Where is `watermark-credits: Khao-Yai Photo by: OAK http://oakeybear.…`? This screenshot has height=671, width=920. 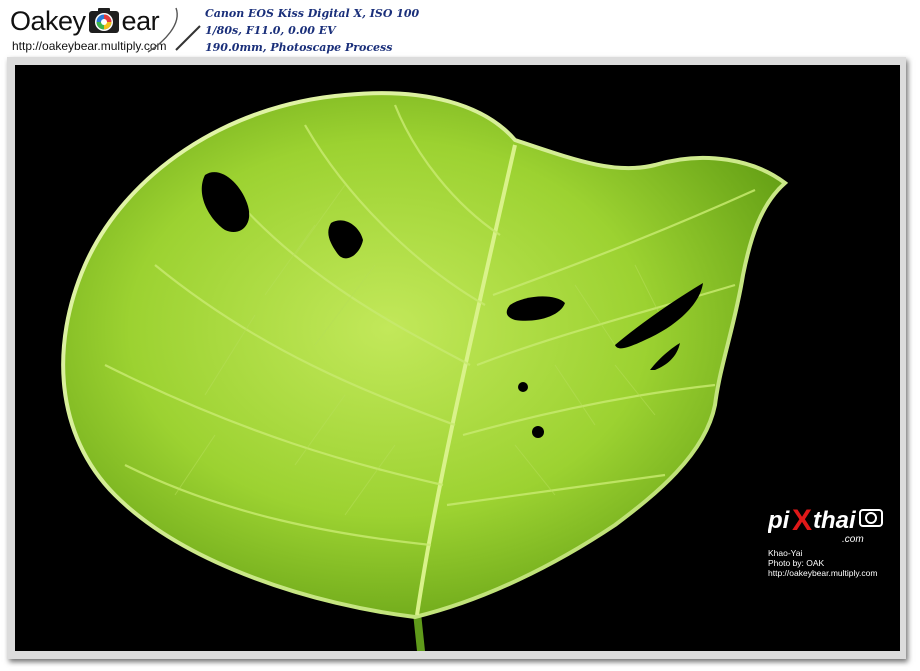
watermark-credits: Khao-Yai Photo by: OAK http://oakeybear.… is located at coordinates (822, 563).